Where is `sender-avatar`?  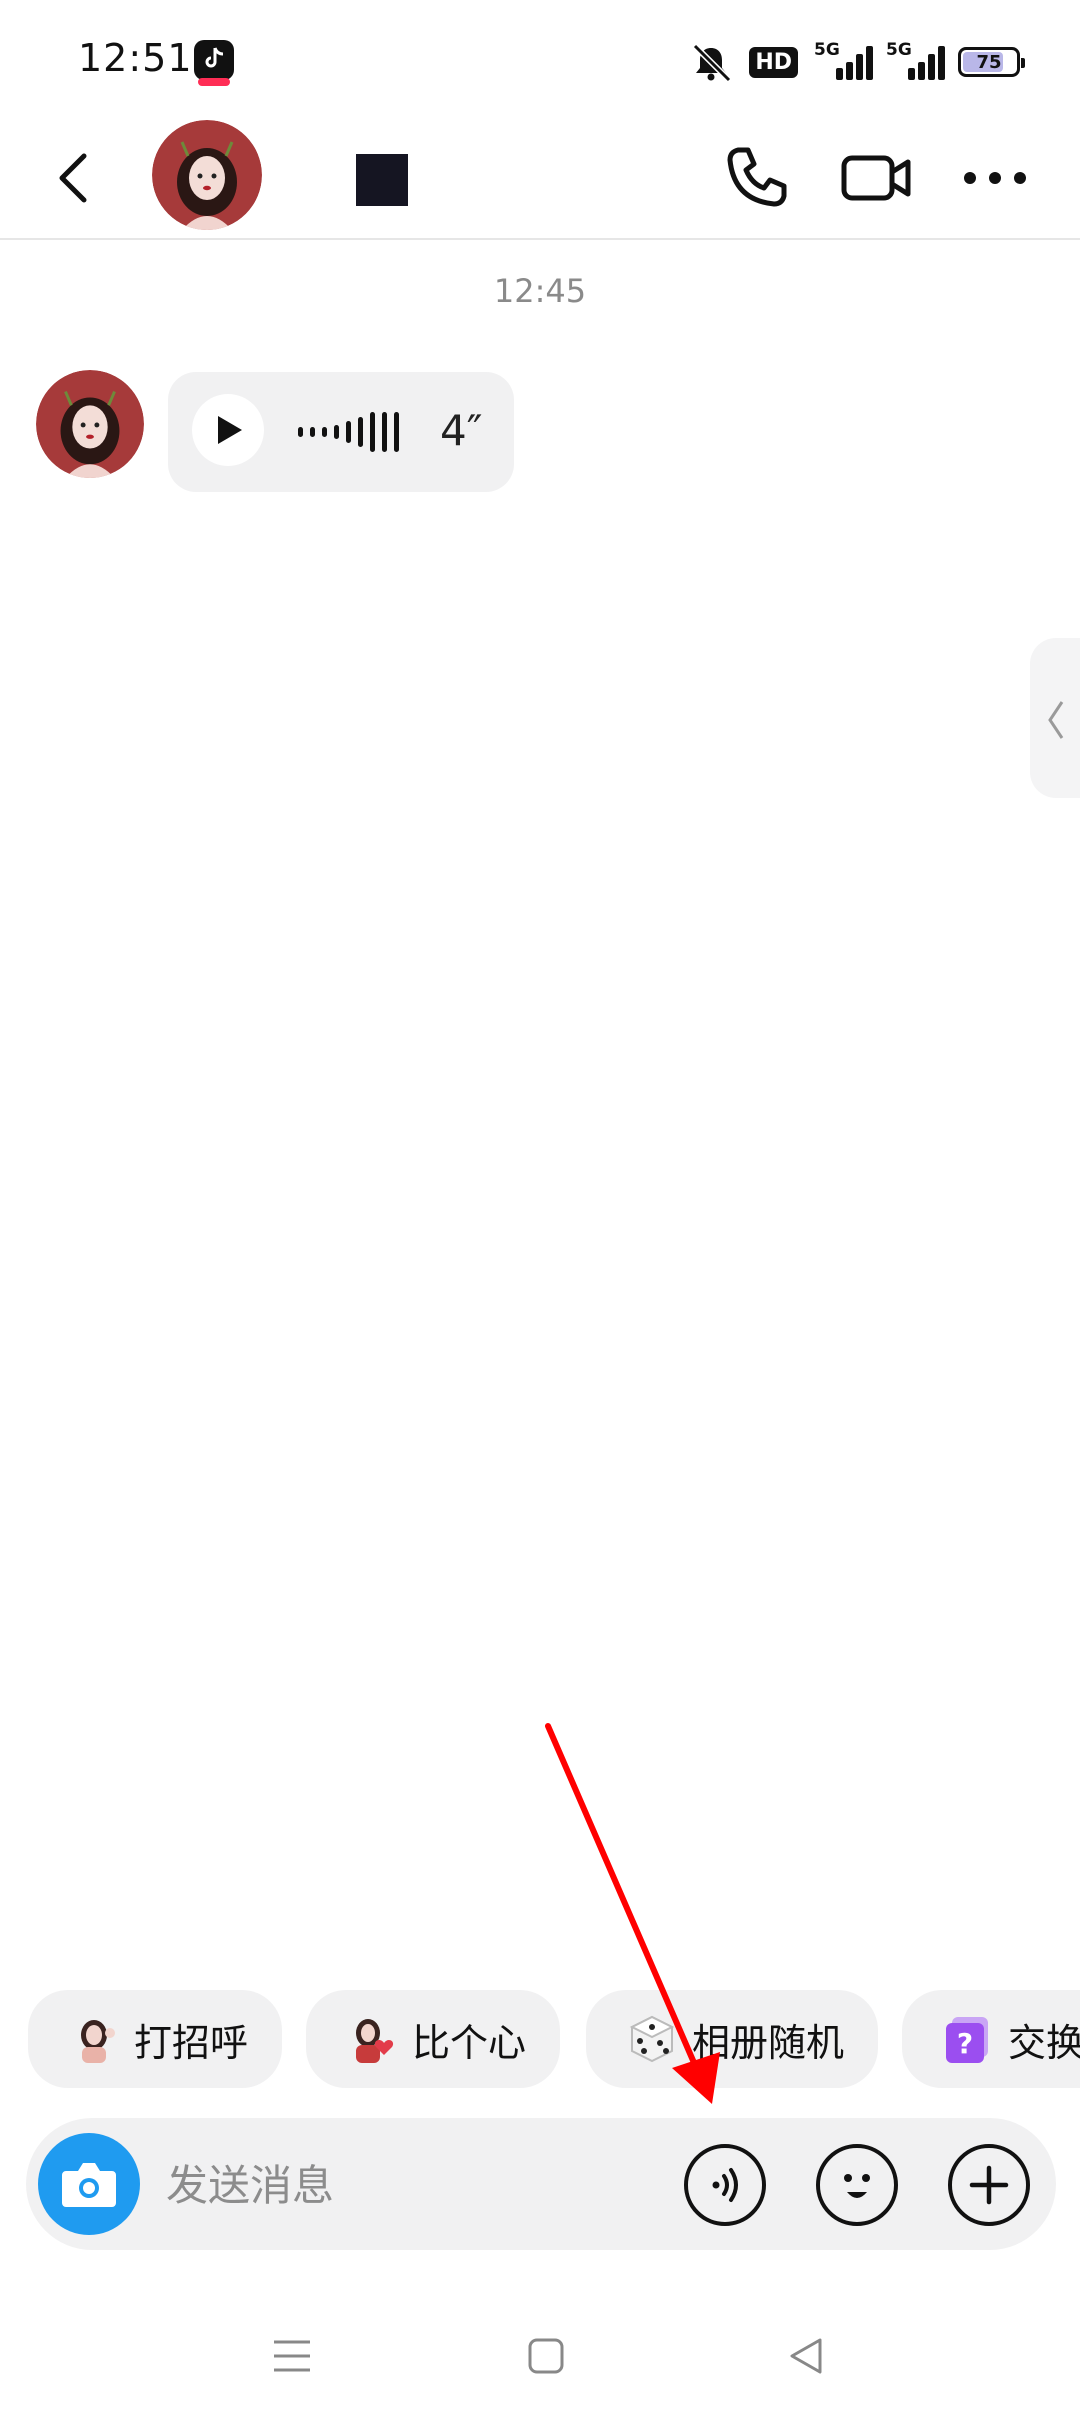 sender-avatar is located at coordinates (90, 424).